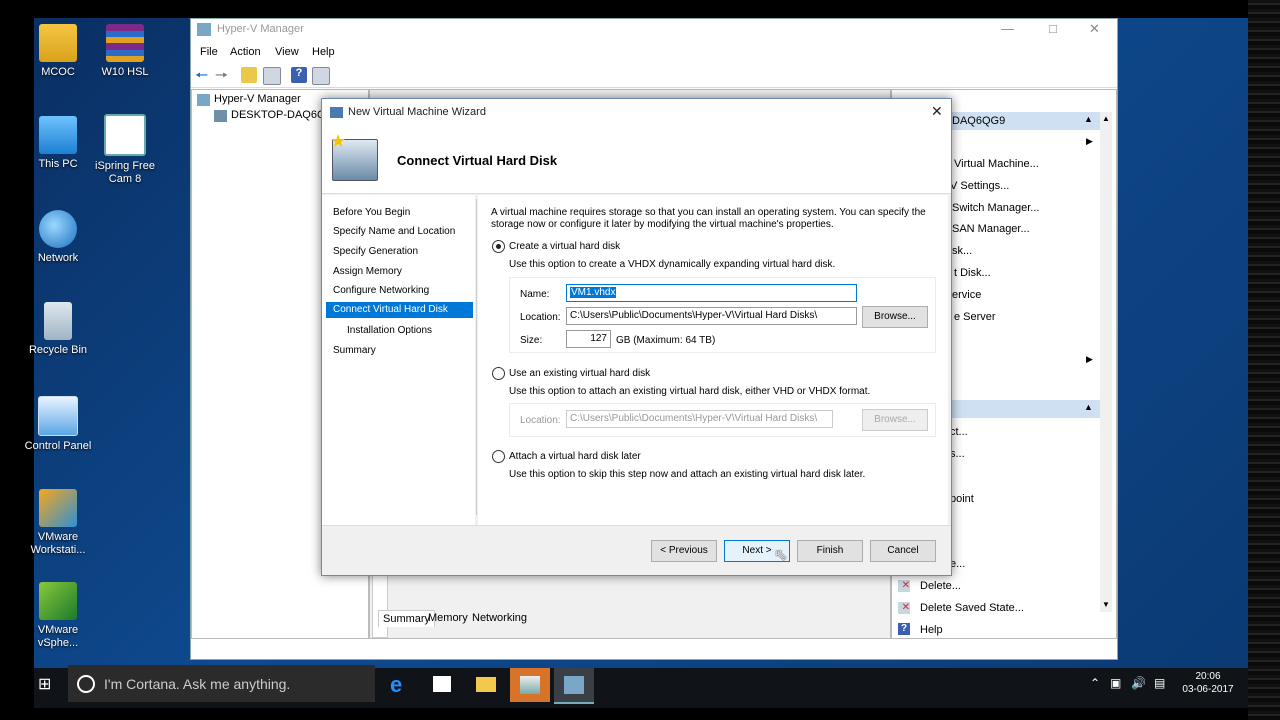 The image size is (1280, 720). Describe the element at coordinates (684, 551) in the screenshot. I see `previous-button: < Previous` at that location.